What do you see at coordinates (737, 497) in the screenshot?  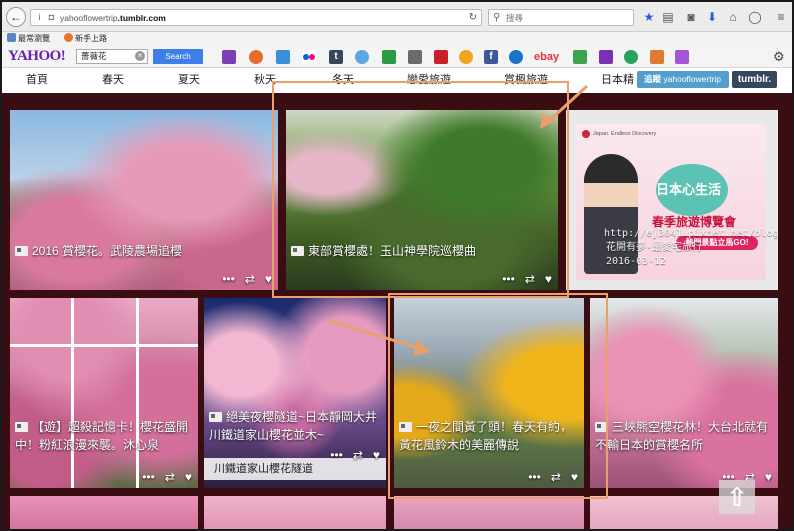 I see `back-to-top-button: ⇧` at bounding box center [737, 497].